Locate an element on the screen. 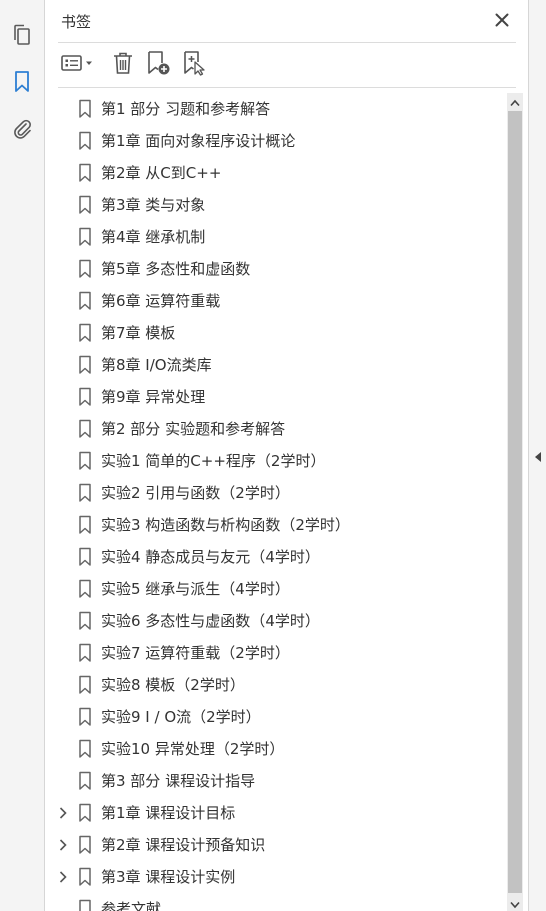 Image resolution: width=546 pixels, height=911 pixels. bookmark-item: 第7章 模板 is located at coordinates (275, 333).